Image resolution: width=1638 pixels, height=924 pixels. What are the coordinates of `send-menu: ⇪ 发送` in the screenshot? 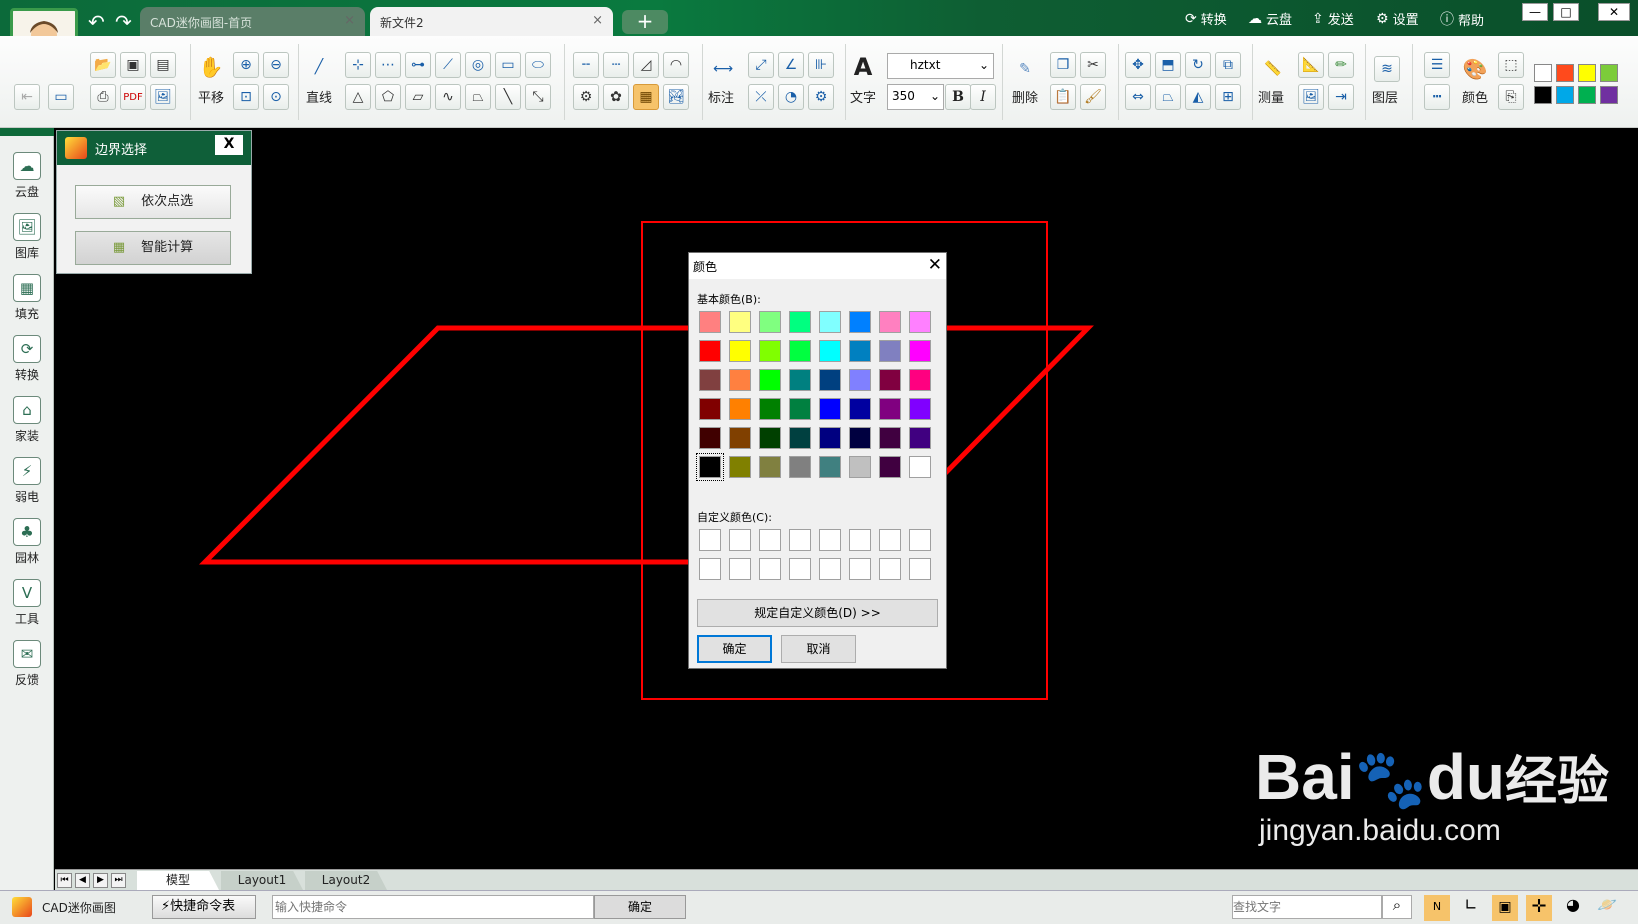 It's located at (1333, 19).